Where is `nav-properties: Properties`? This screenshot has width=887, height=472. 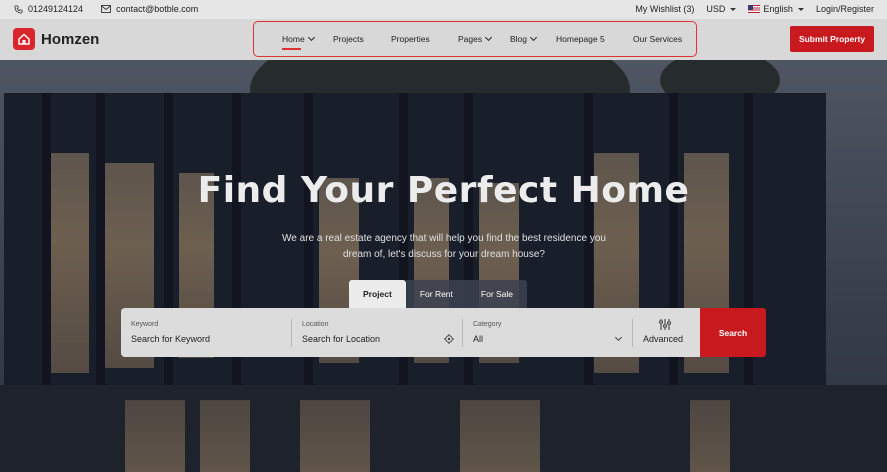 nav-properties: Properties is located at coordinates (410, 39).